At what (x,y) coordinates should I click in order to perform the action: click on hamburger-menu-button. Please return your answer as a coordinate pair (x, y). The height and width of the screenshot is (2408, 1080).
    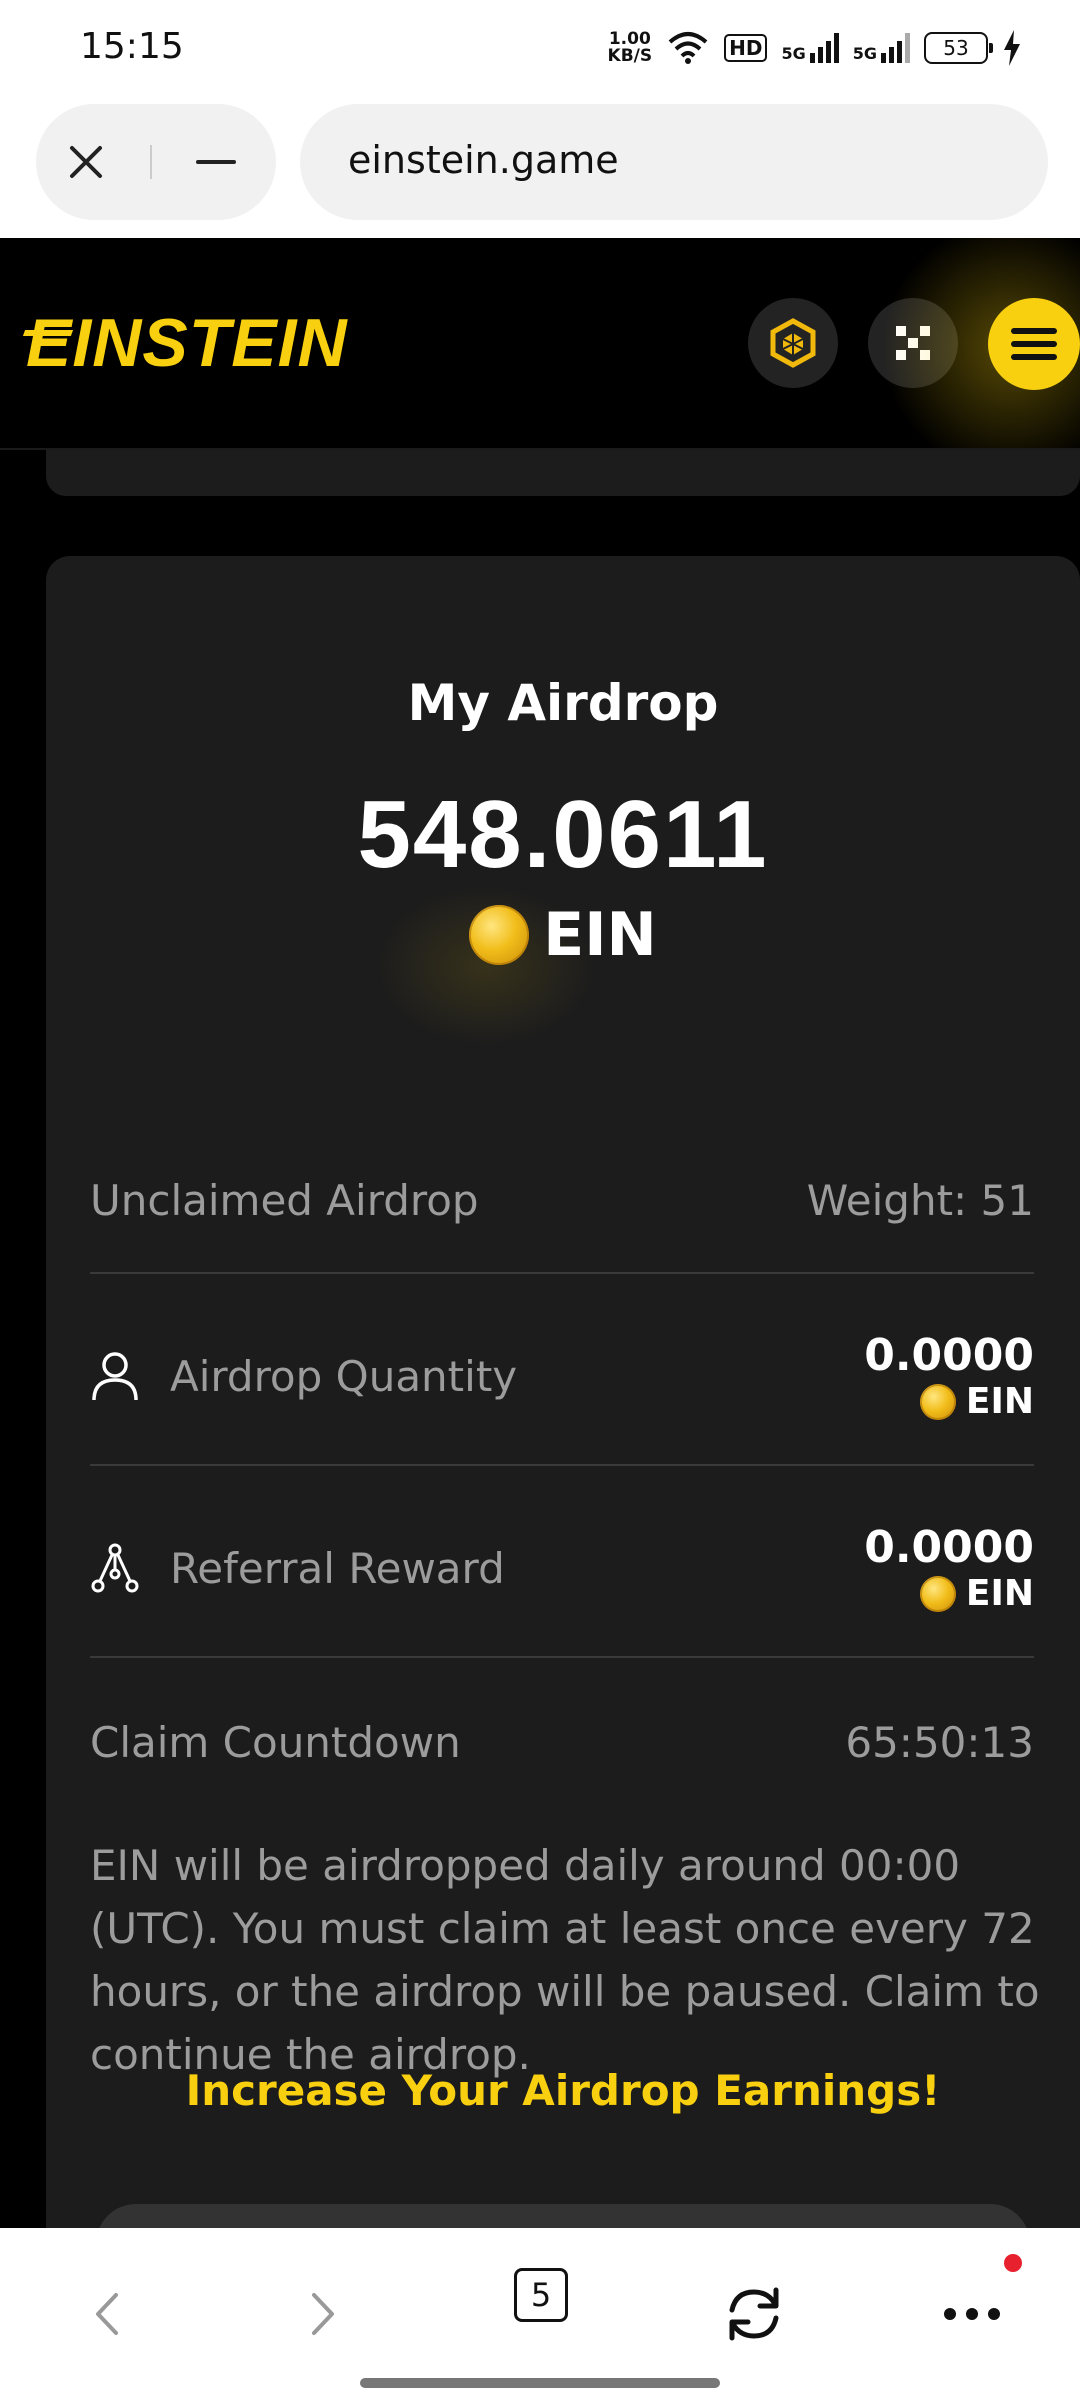
    Looking at the image, I should click on (1034, 344).